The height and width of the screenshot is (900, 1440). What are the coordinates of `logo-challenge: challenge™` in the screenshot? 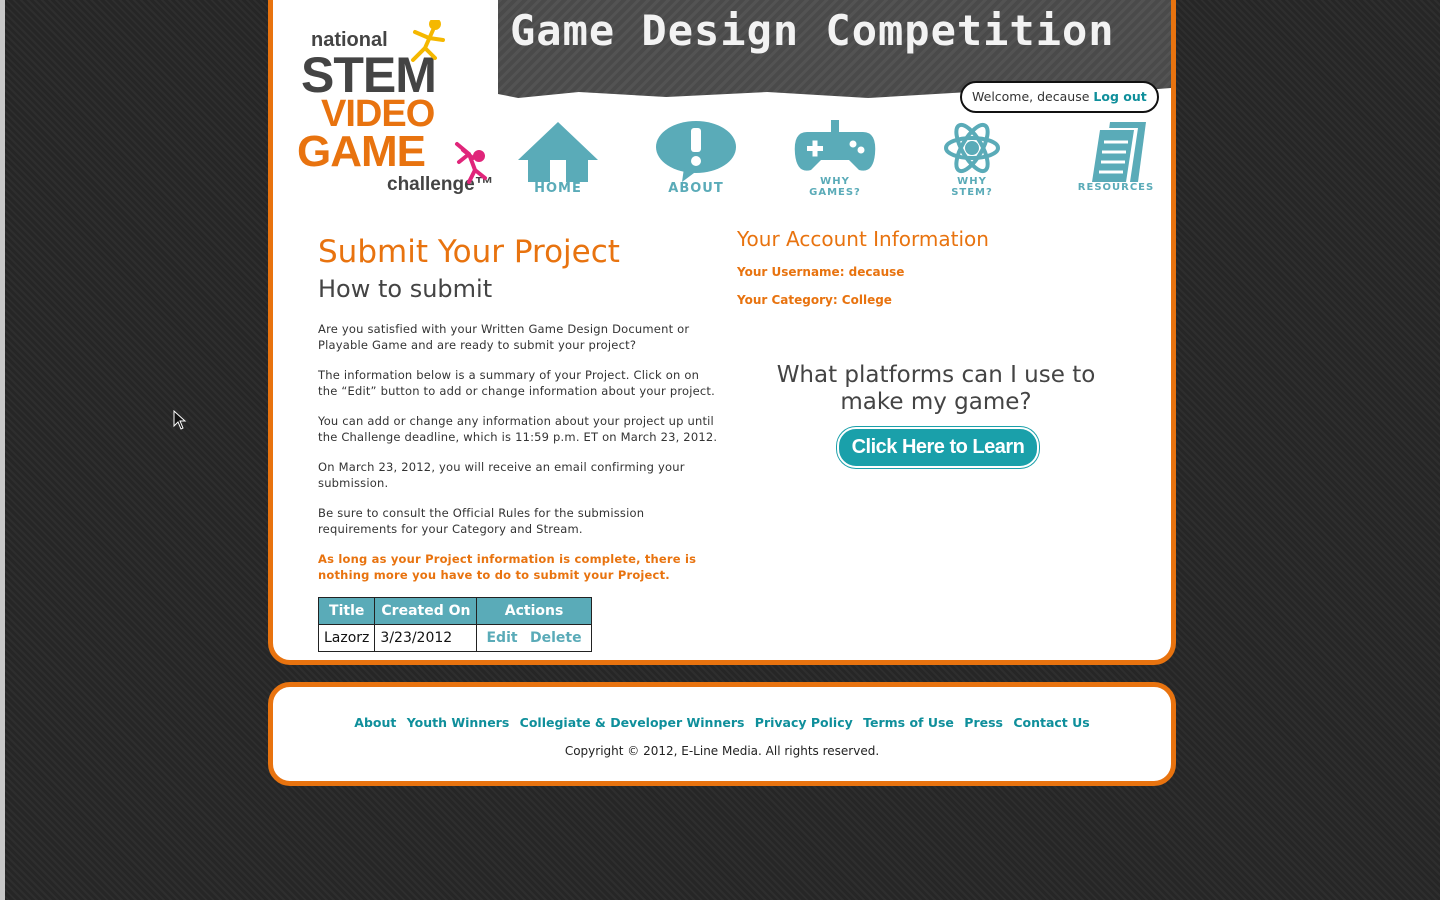 It's located at (440, 184).